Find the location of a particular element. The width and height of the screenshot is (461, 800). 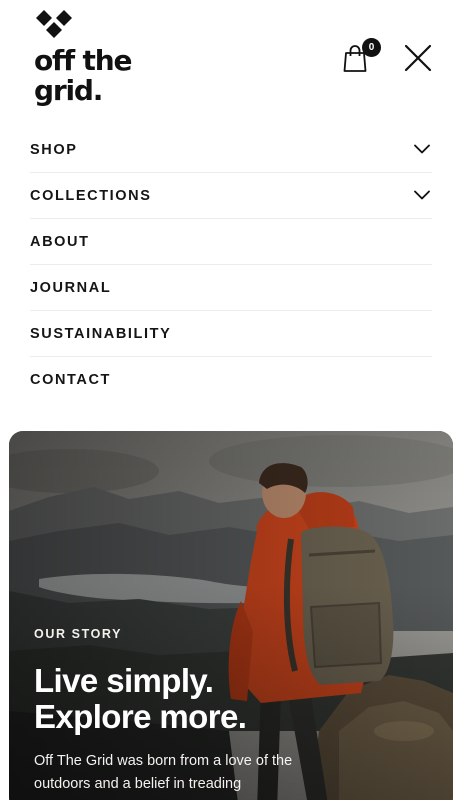

brand-logo: off the grid. is located at coordinates (89, 58).